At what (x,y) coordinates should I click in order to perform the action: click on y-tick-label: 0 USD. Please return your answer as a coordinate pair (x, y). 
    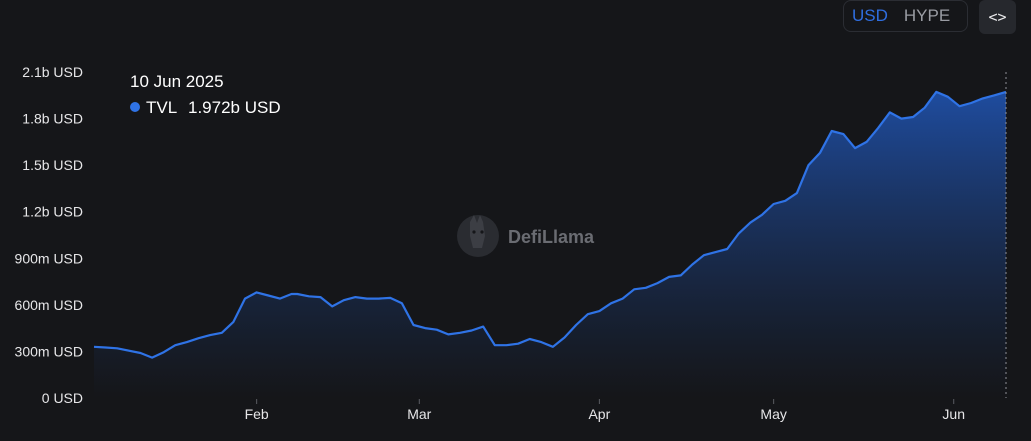
    Looking at the image, I should click on (62, 398).